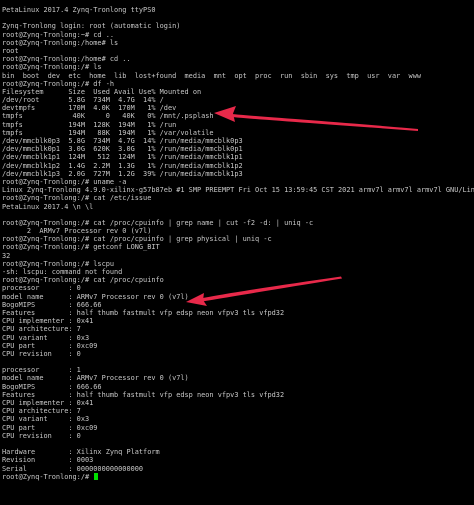  Describe the element at coordinates (77, 231) in the screenshot. I see `terminal-line: 2 ARMv7 Processor rev 0 (v7l)` at that location.